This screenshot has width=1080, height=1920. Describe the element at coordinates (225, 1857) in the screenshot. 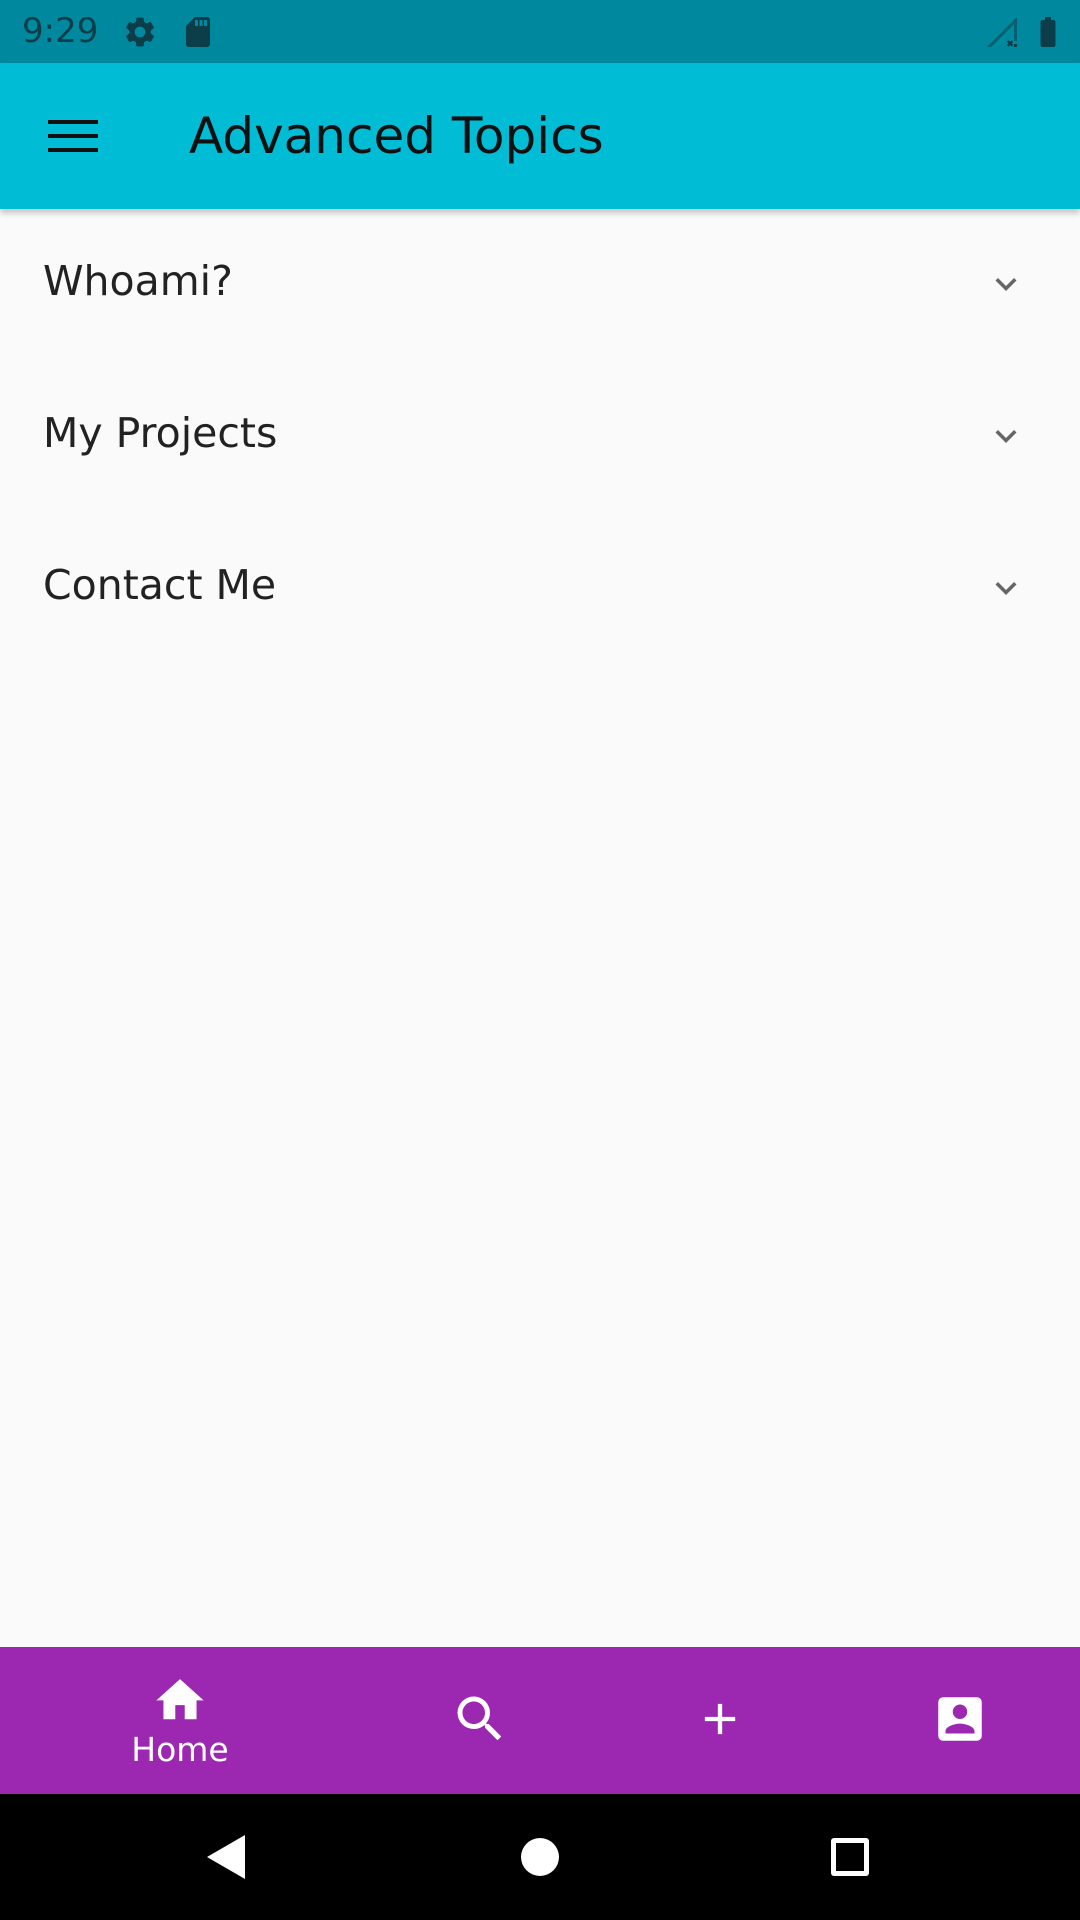

I see `back-icon` at that location.